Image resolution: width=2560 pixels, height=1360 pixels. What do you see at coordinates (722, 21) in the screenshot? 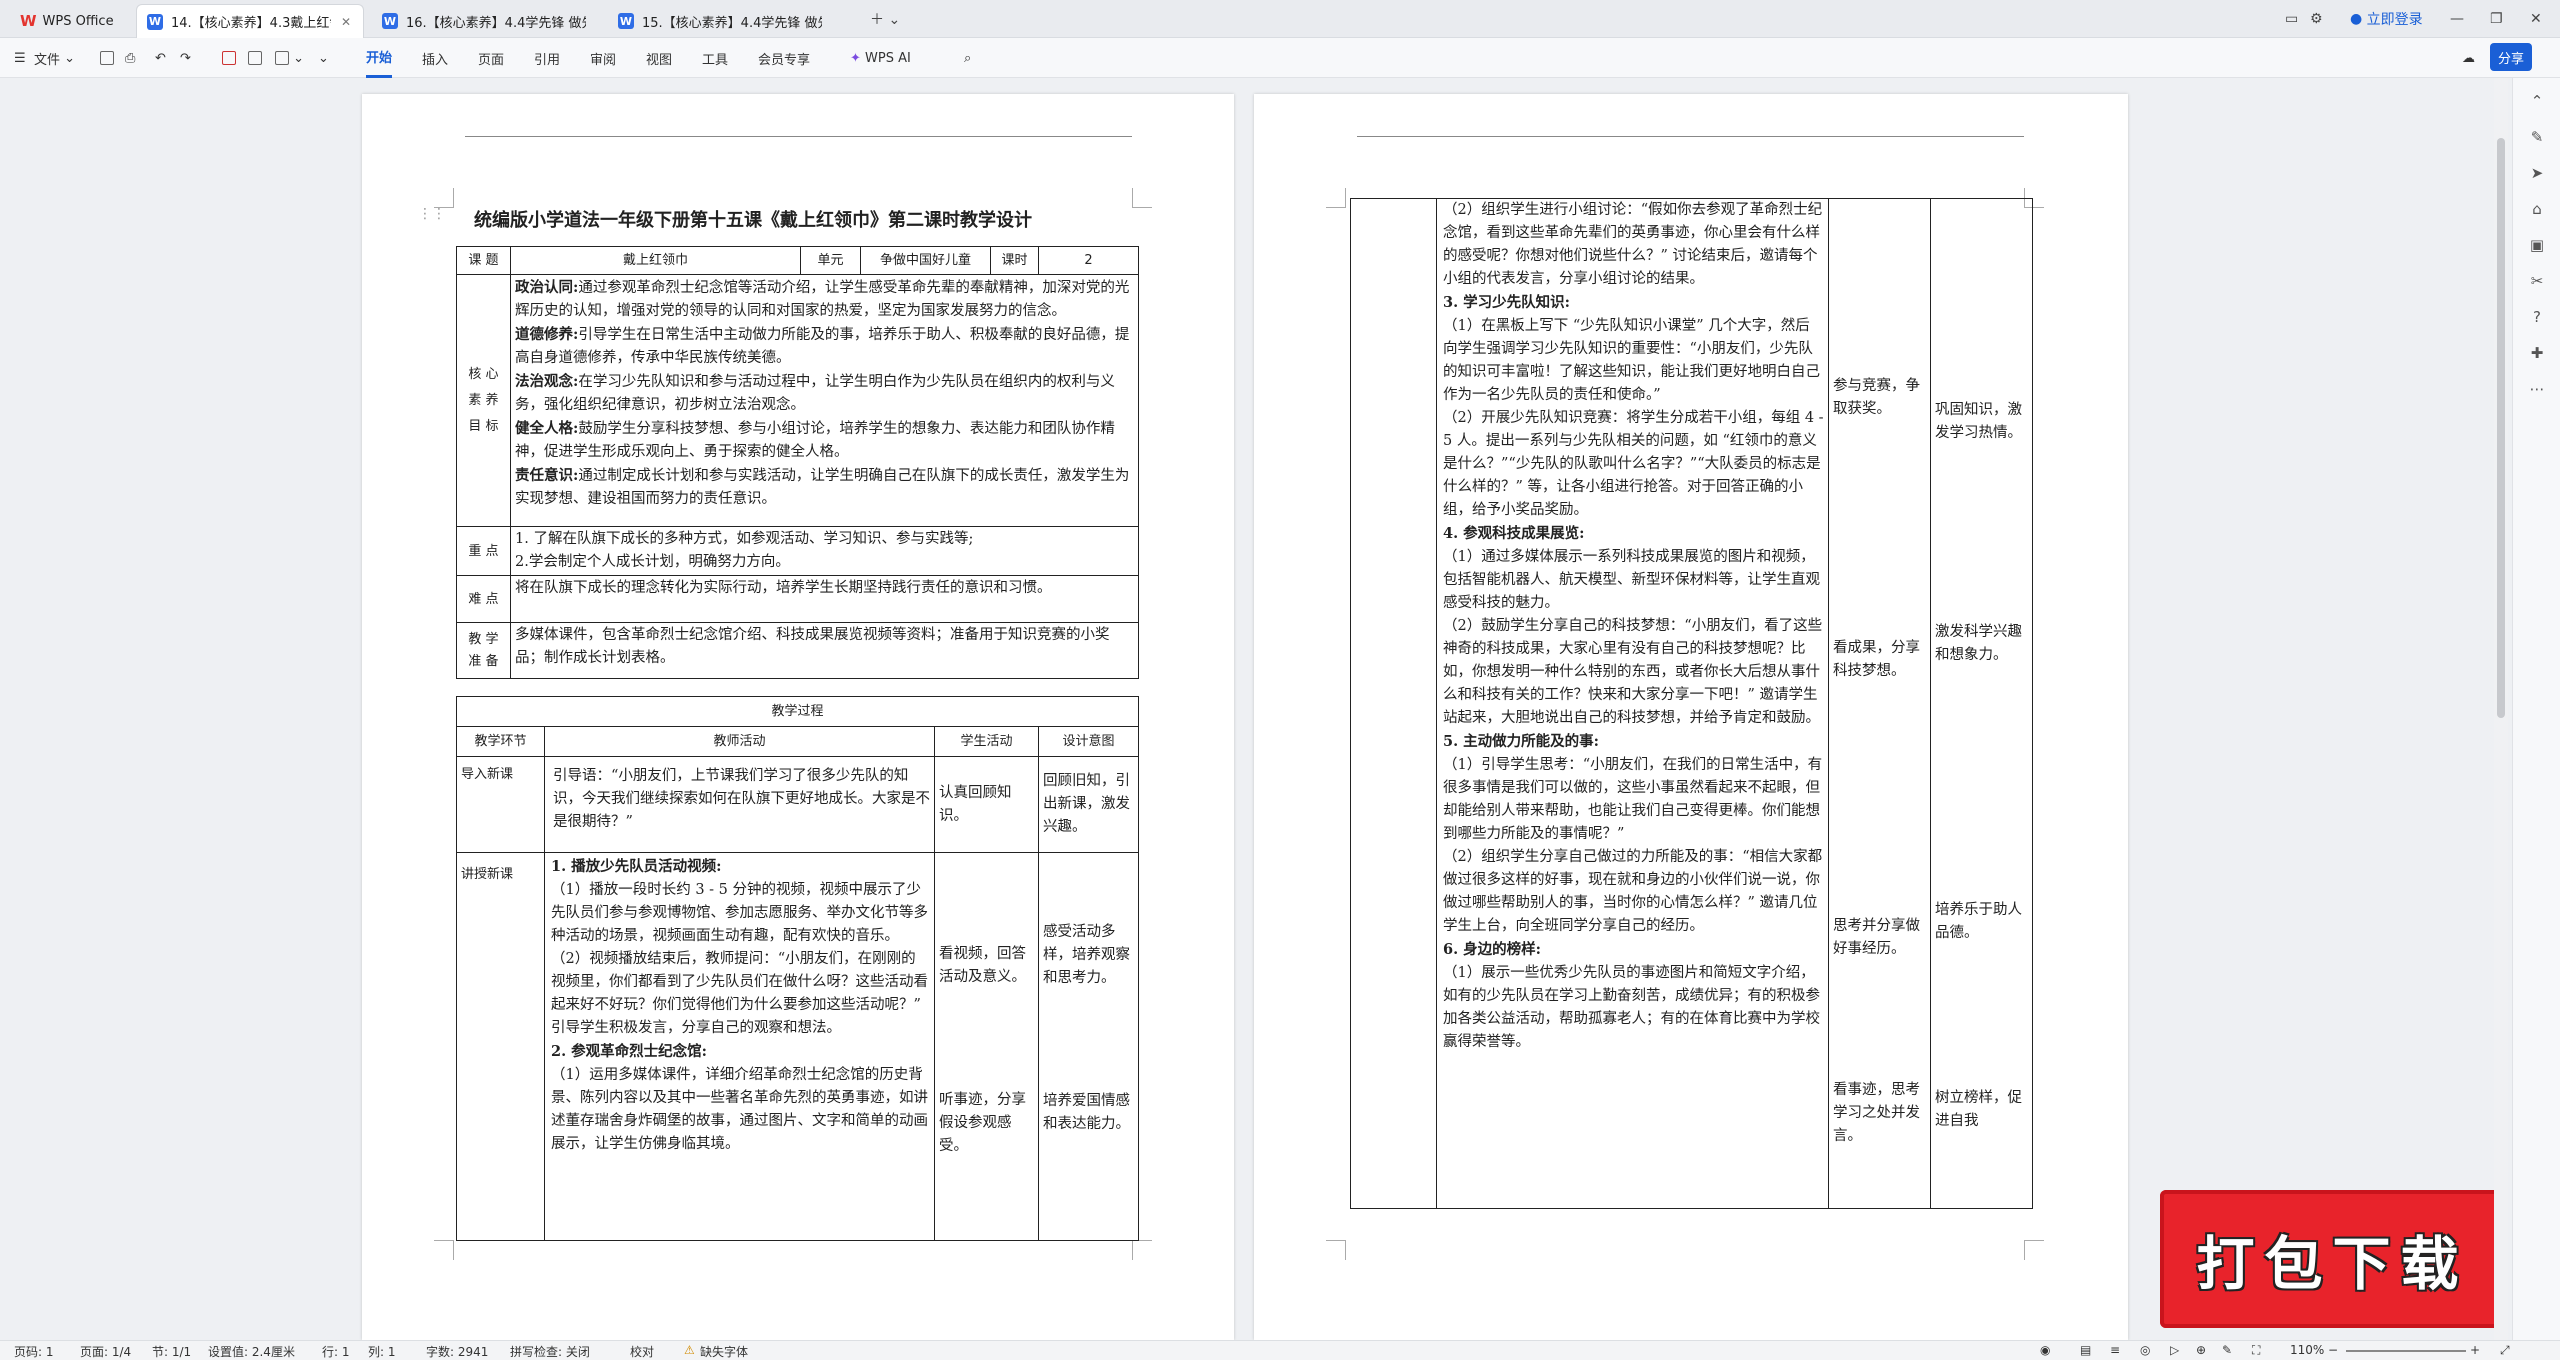
I see `tab-doc-15: W 15.【核心素养】4.4学先锋 做先锋 第` at bounding box center [722, 21].